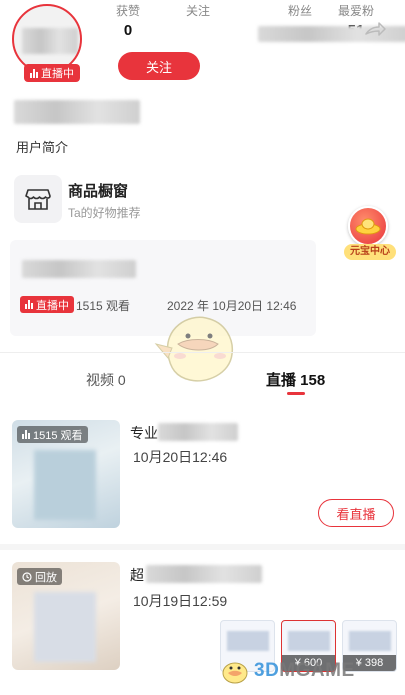  I want to click on live-item-title-blurred, so click(198, 432).